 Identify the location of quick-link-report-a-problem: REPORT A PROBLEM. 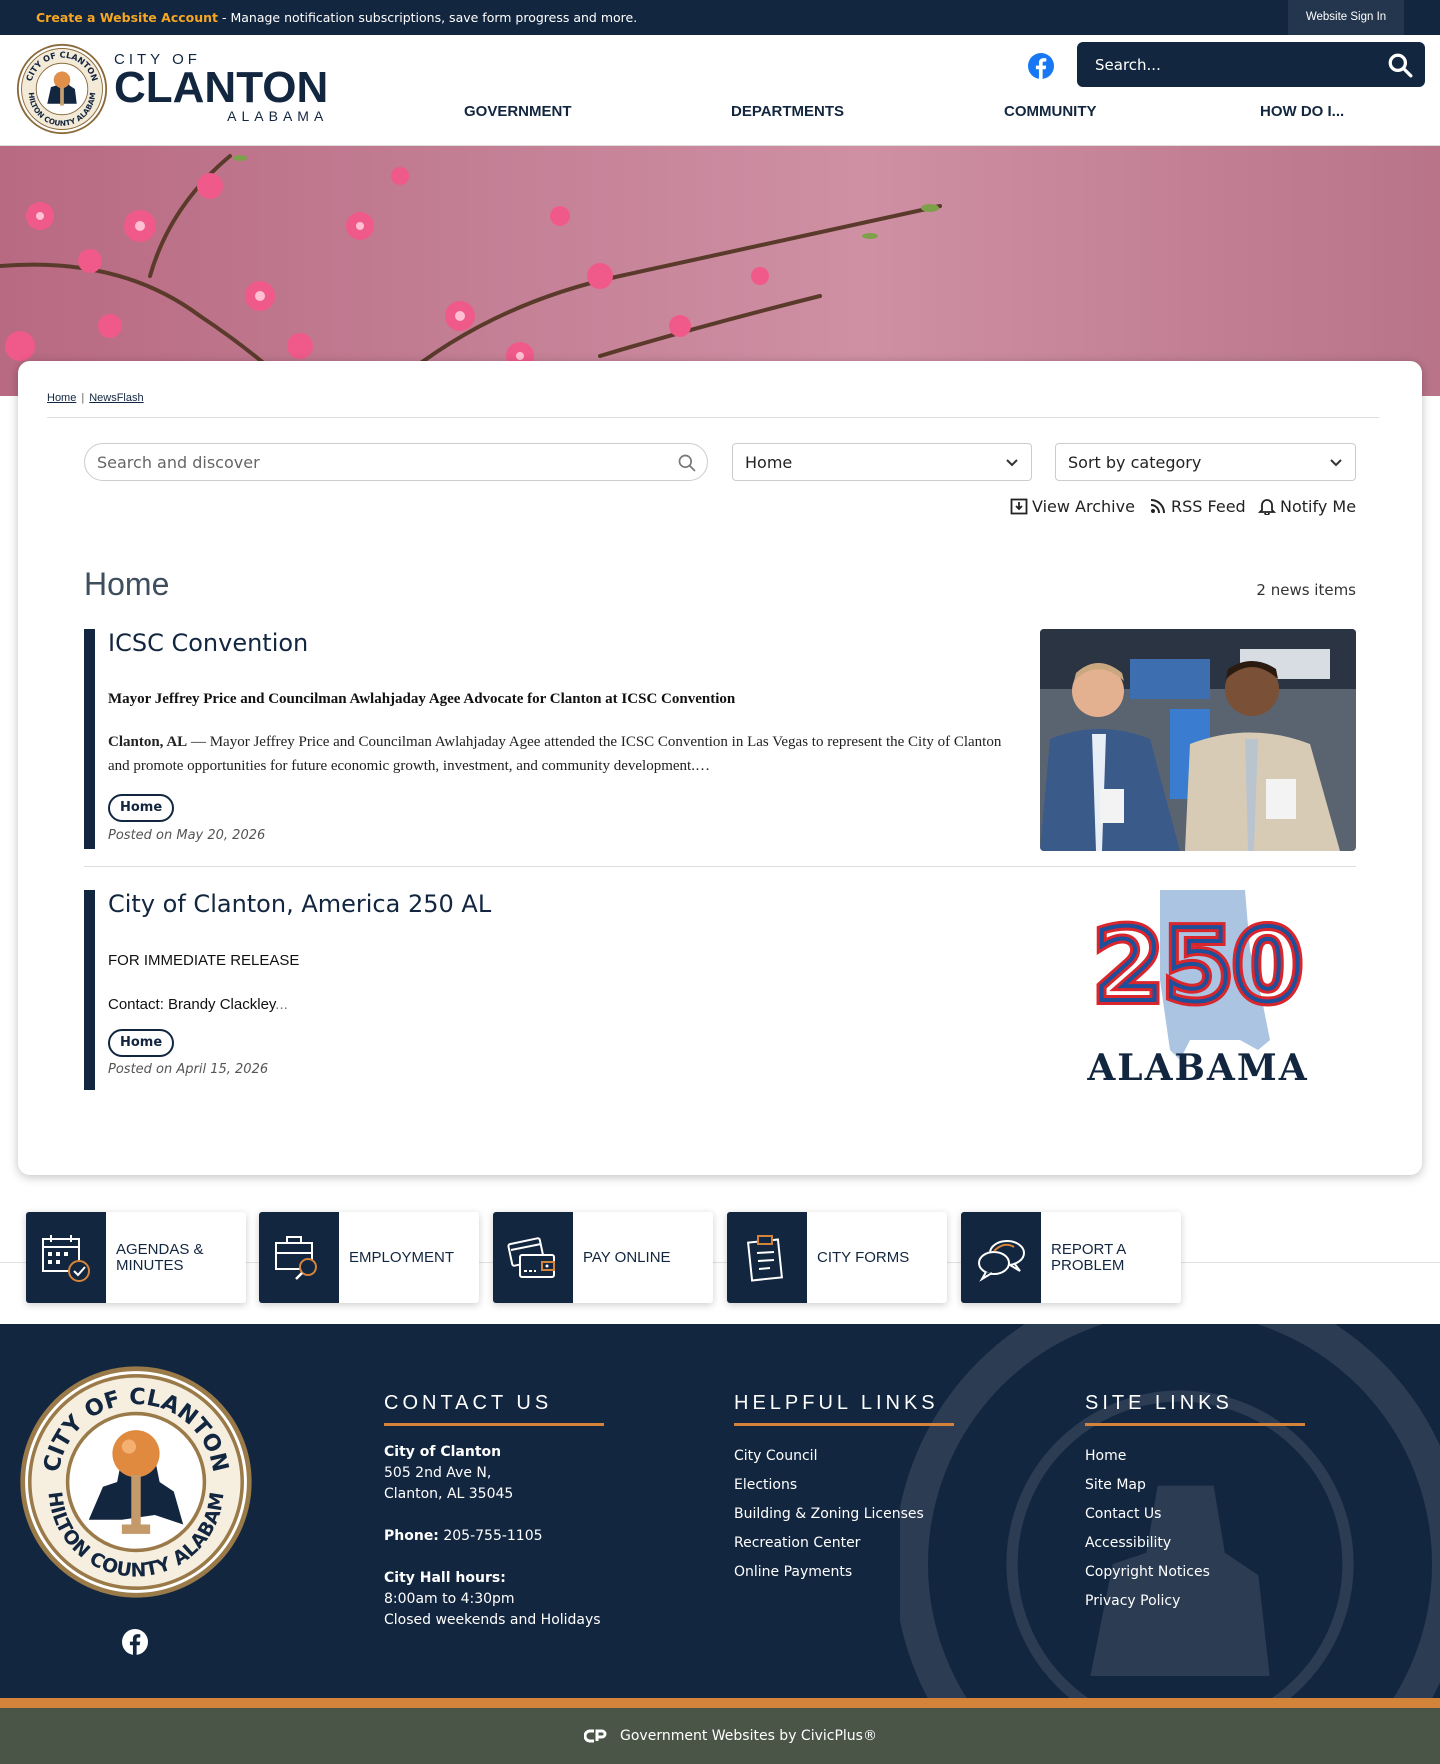
(1071, 1257).